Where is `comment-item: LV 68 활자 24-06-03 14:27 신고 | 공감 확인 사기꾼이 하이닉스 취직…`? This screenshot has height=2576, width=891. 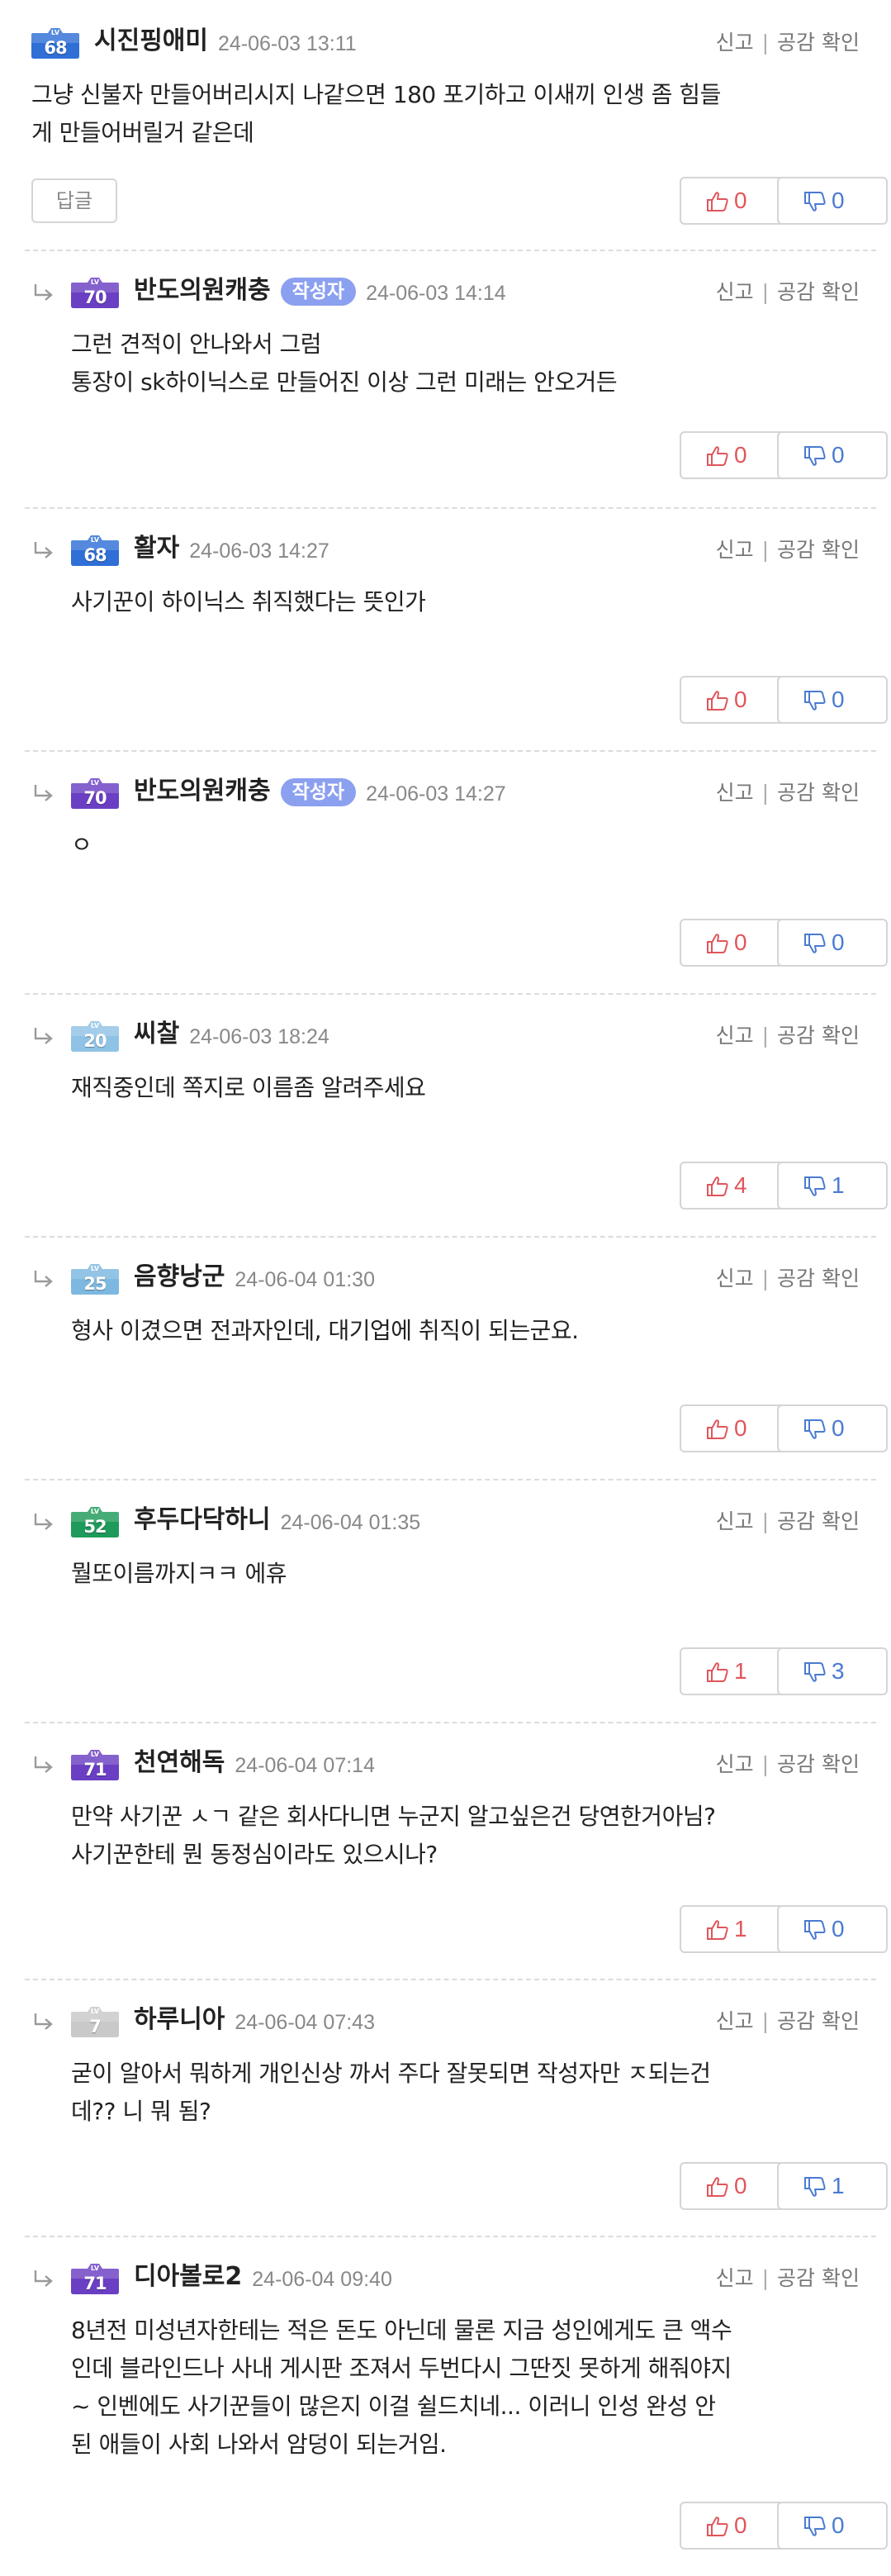
comment-item: LV 68 활자 24-06-03 14:27 신고 | 공감 확인 사기꾼이 하이닉스 취직… is located at coordinates (445, 628).